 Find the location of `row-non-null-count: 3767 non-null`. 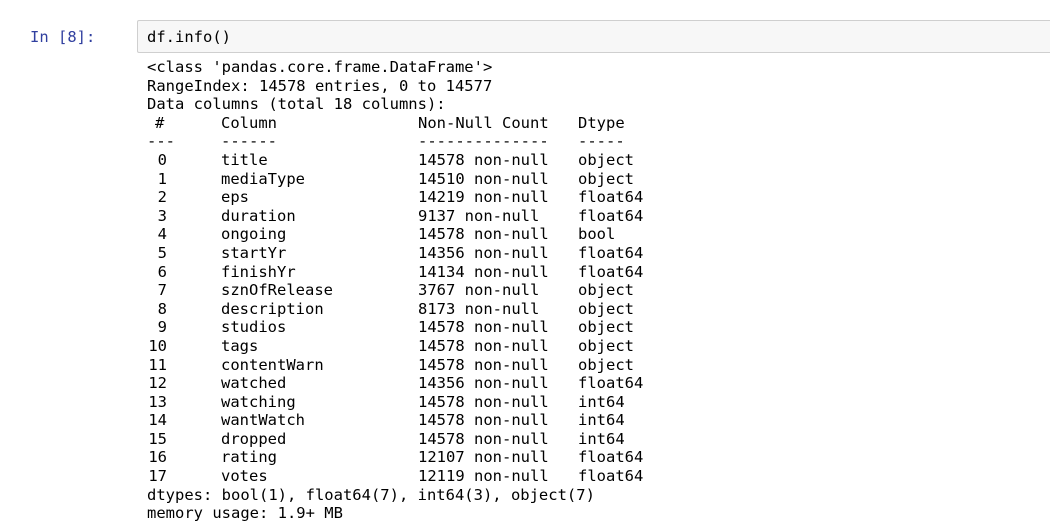

row-non-null-count: 3767 non-null is located at coordinates (479, 290).